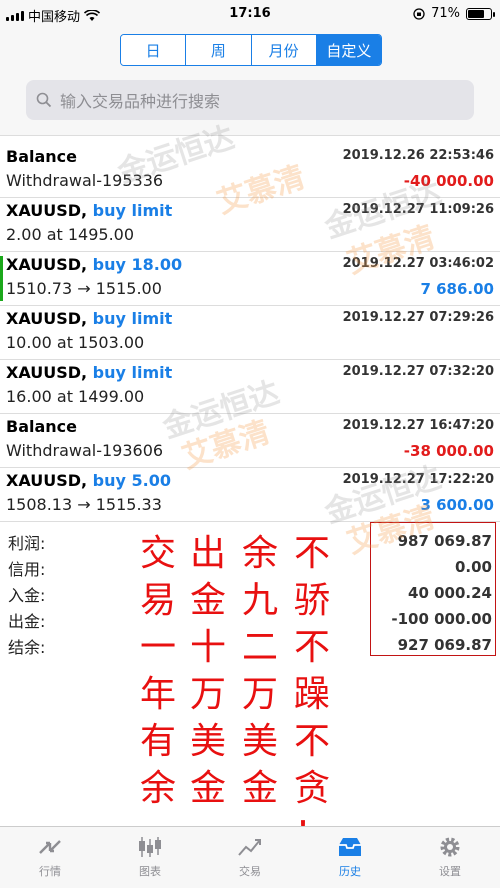  Describe the element at coordinates (284, 50) in the screenshot. I see `period-month: 月份` at that location.